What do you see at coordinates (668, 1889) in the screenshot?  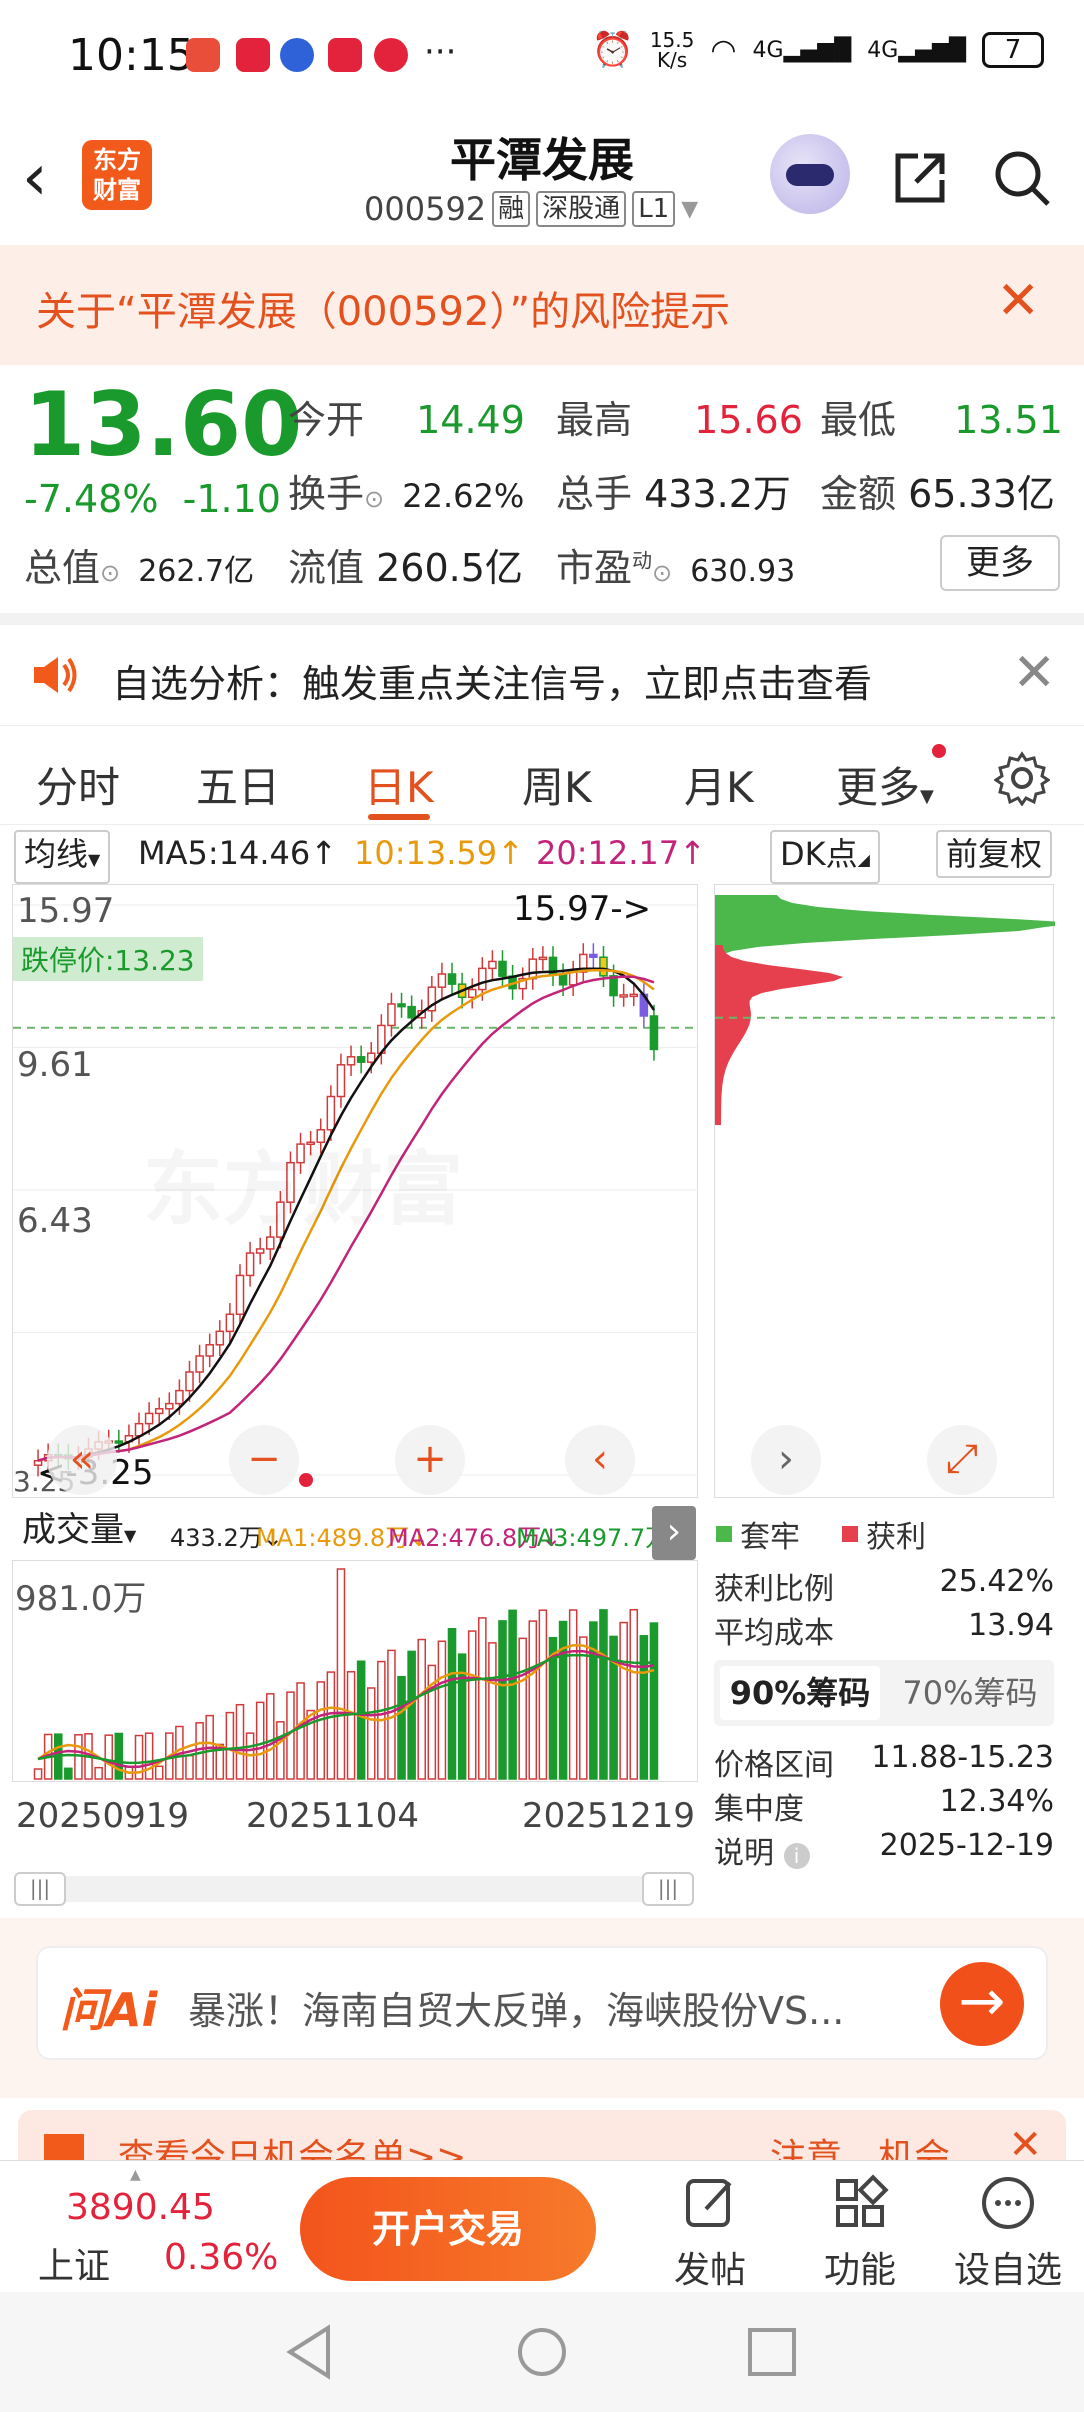 I see `slider-right-handle: |||` at bounding box center [668, 1889].